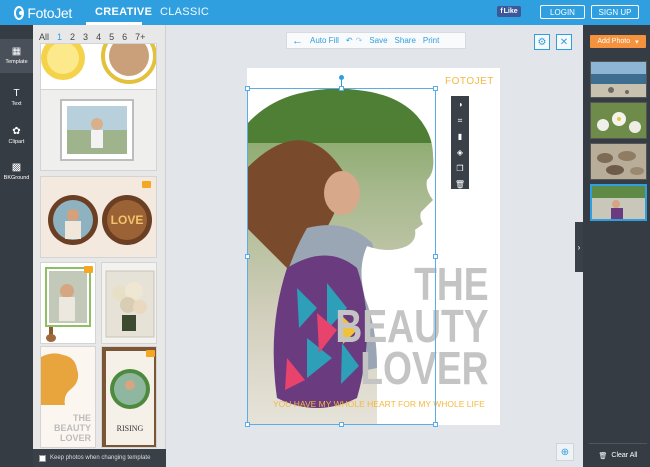 This screenshot has width=650, height=467. I want to click on photo-thumb-girl, so click(618, 202).